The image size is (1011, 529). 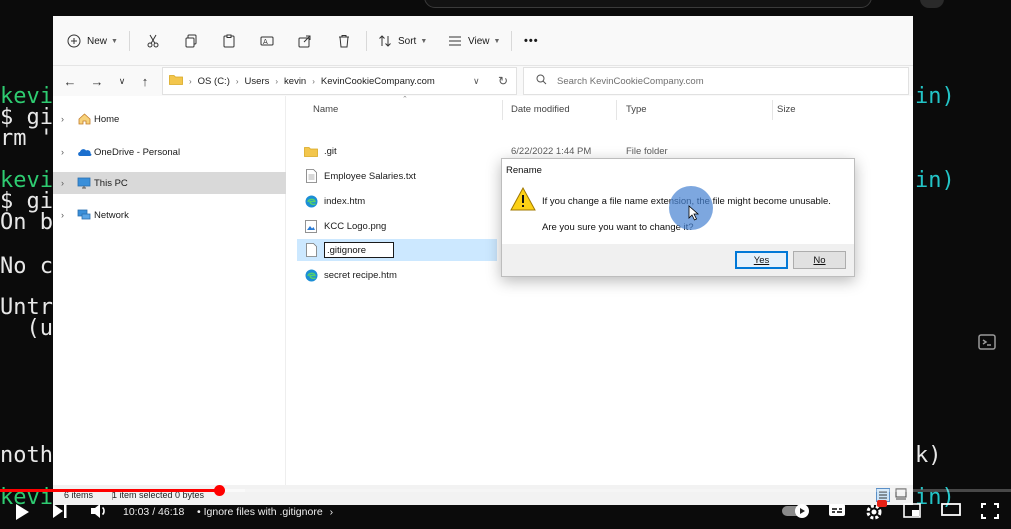 What do you see at coordinates (761, 260) in the screenshot?
I see `yes-button: Yes` at bounding box center [761, 260].